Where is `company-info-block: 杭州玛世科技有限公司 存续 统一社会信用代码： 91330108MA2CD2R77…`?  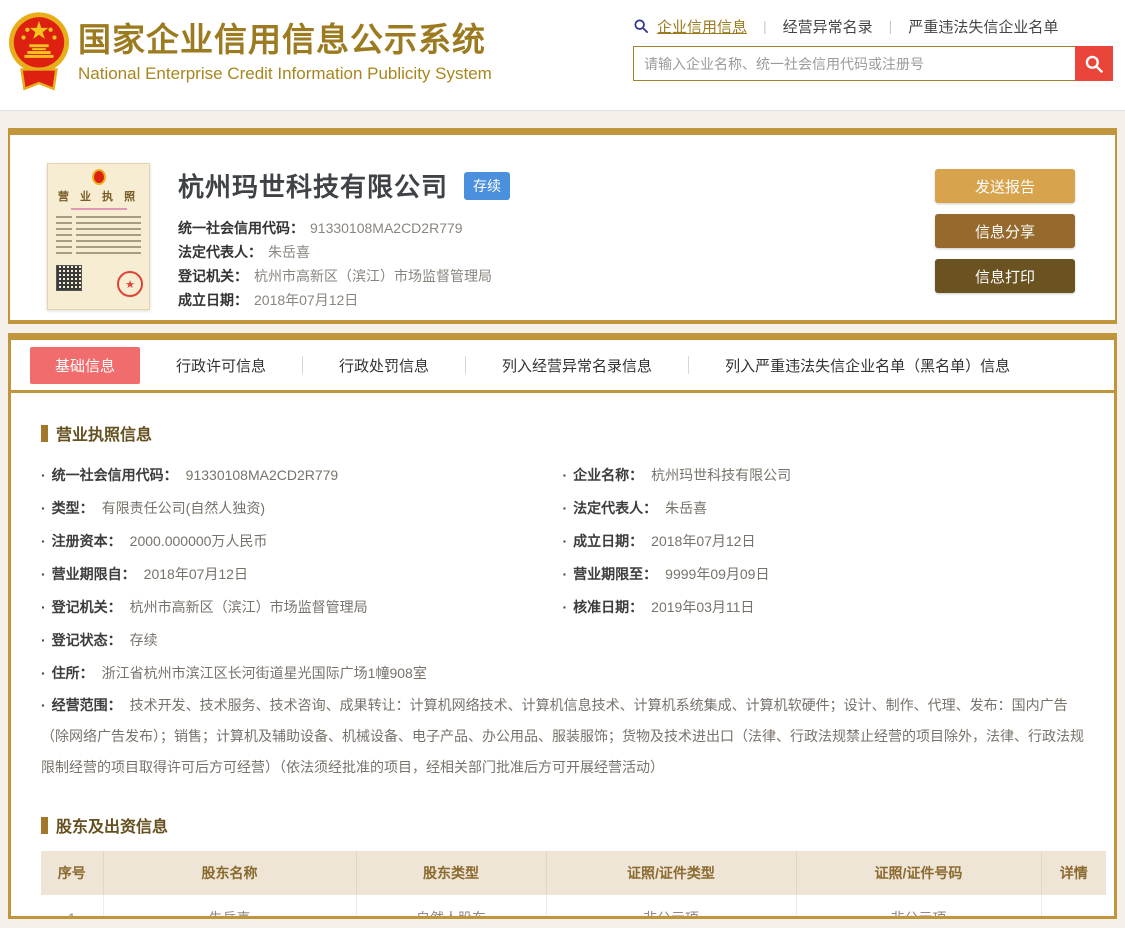 company-info-block: 杭州玛世科技有限公司 存续 统一社会信用代码： 91330108MA2CD2R77… is located at coordinates (556, 241).